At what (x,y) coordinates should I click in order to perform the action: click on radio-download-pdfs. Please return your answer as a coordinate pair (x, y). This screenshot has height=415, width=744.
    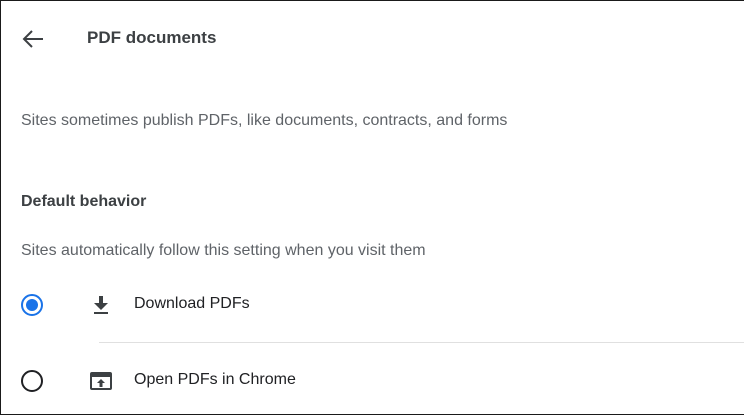
    Looking at the image, I should click on (32, 305).